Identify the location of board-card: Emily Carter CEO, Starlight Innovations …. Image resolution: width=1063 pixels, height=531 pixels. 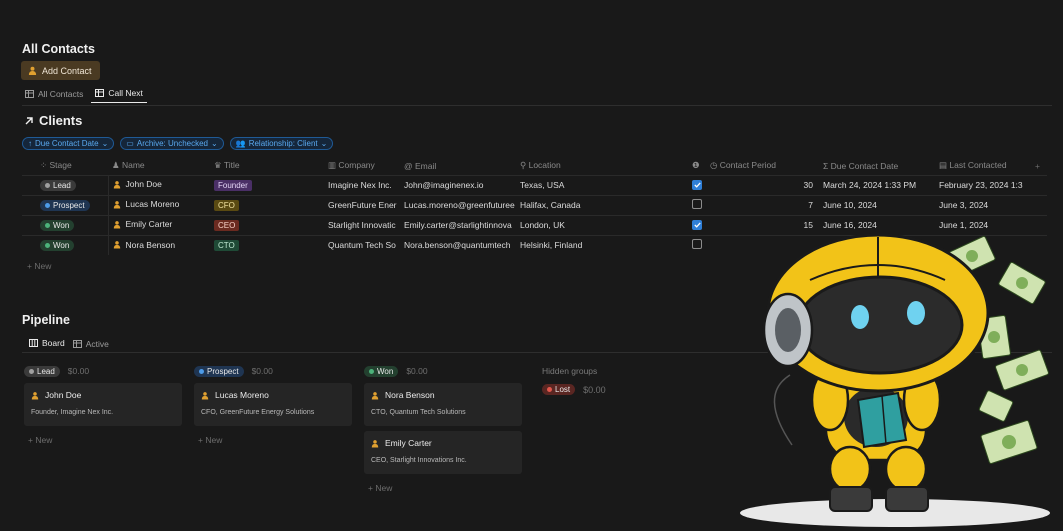
(443, 452).